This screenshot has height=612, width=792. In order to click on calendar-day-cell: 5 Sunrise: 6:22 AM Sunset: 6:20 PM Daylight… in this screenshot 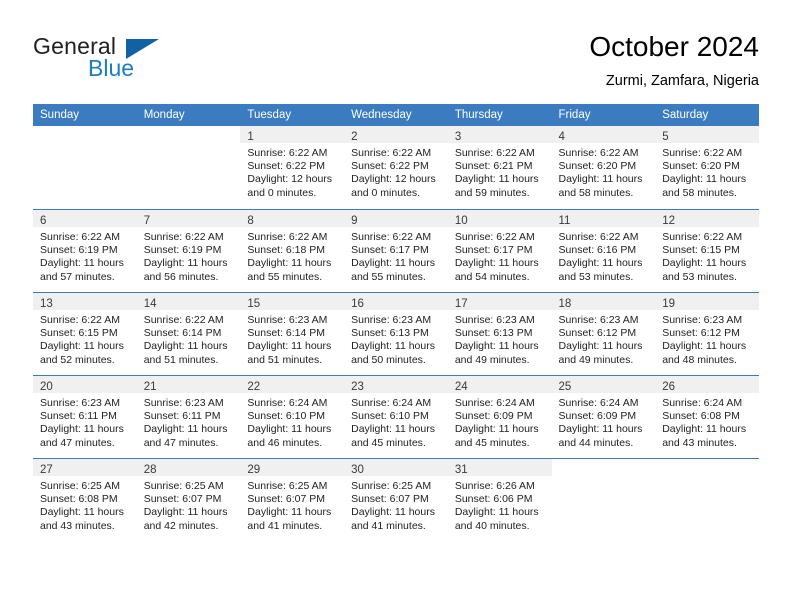, I will do `click(707, 167)`.